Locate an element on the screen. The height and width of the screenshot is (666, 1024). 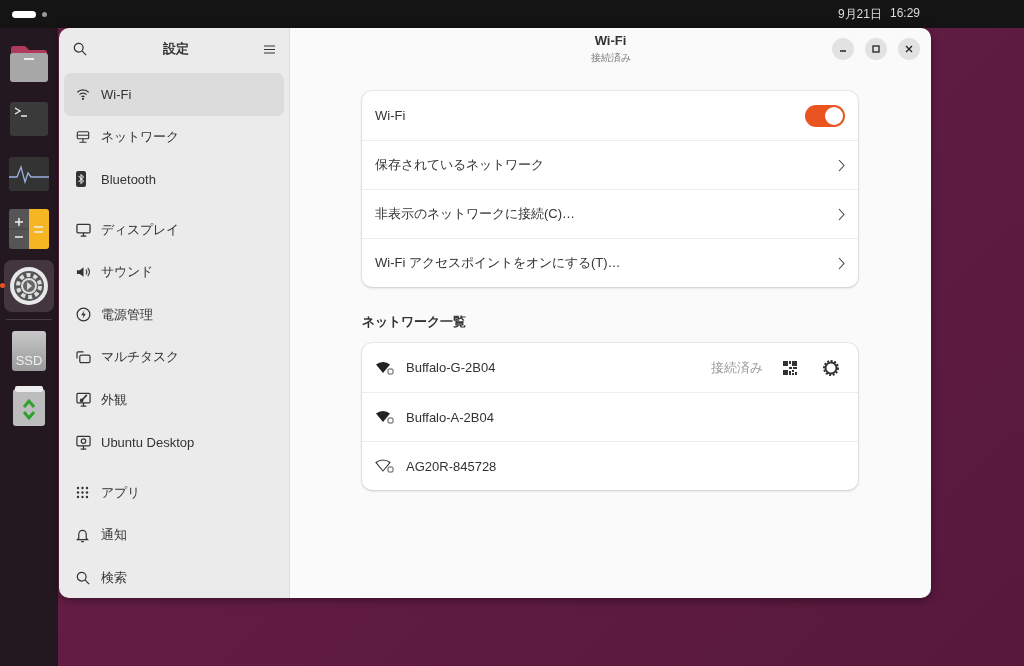
maximize-icon is located at coordinates (876, 49).